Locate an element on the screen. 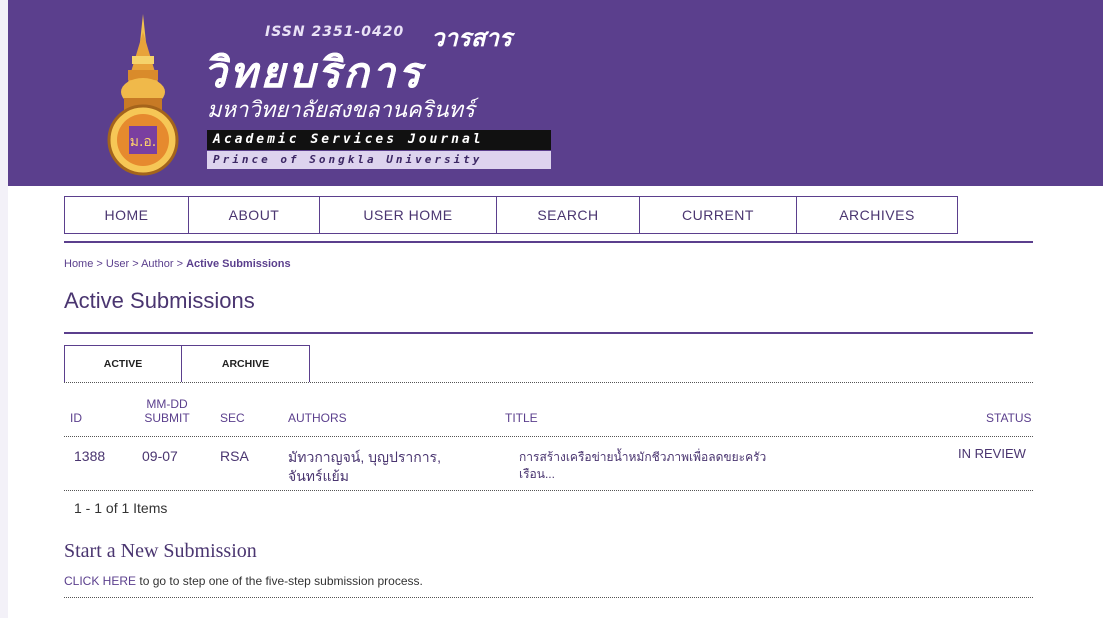 The image size is (1103, 618). cell-authors-line: จันทร์แย้ม is located at coordinates (318, 476).